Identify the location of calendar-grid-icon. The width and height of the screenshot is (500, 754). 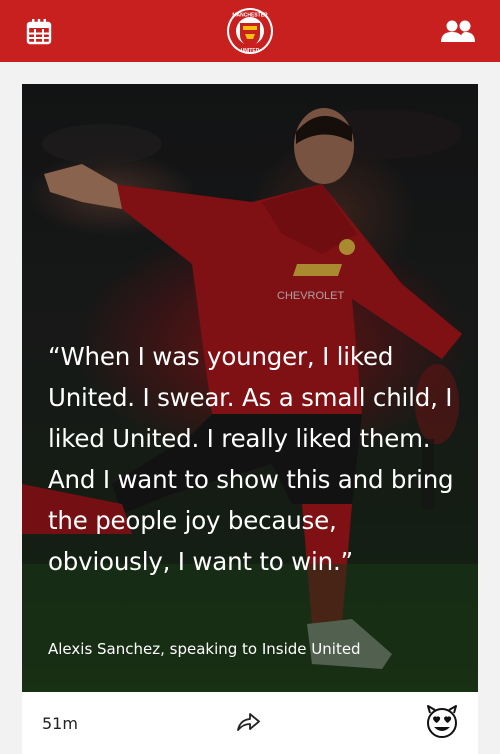
(39, 32).